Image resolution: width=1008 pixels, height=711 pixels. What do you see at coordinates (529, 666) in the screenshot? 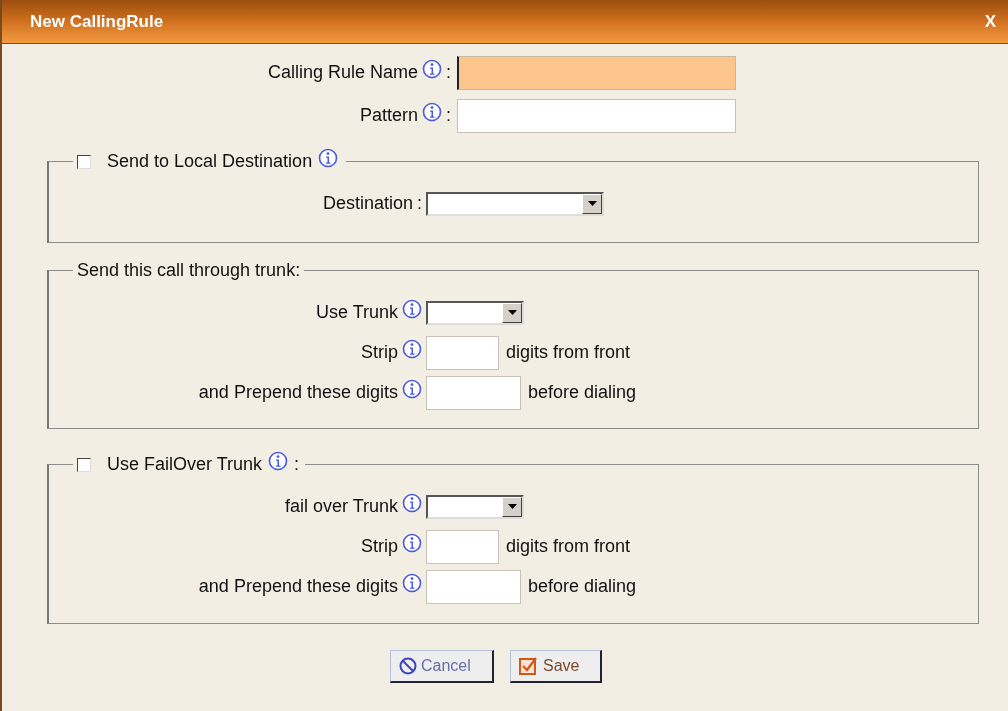
I see `checkbox-tick-icon` at bounding box center [529, 666].